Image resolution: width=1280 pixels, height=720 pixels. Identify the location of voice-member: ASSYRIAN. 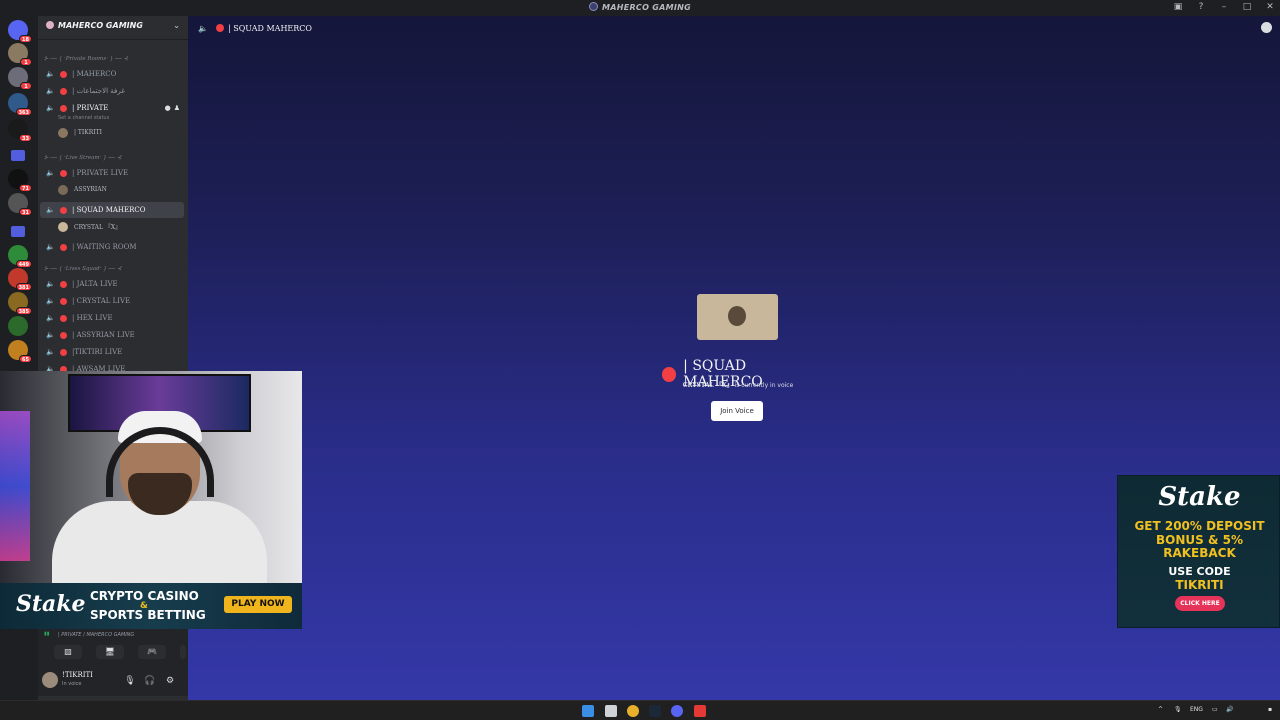
(82, 189).